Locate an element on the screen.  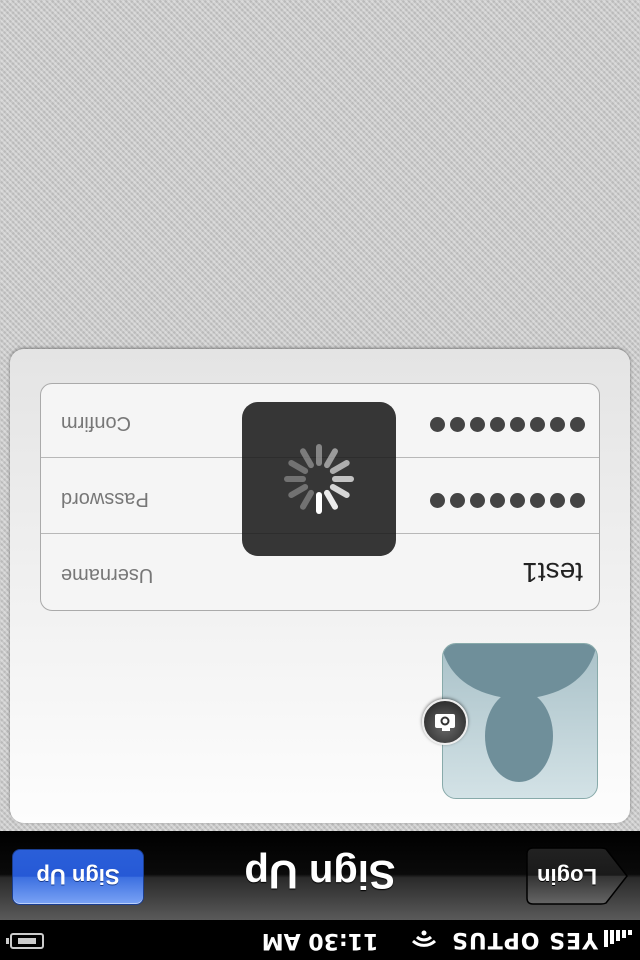
loading-hud is located at coordinates (319, 479).